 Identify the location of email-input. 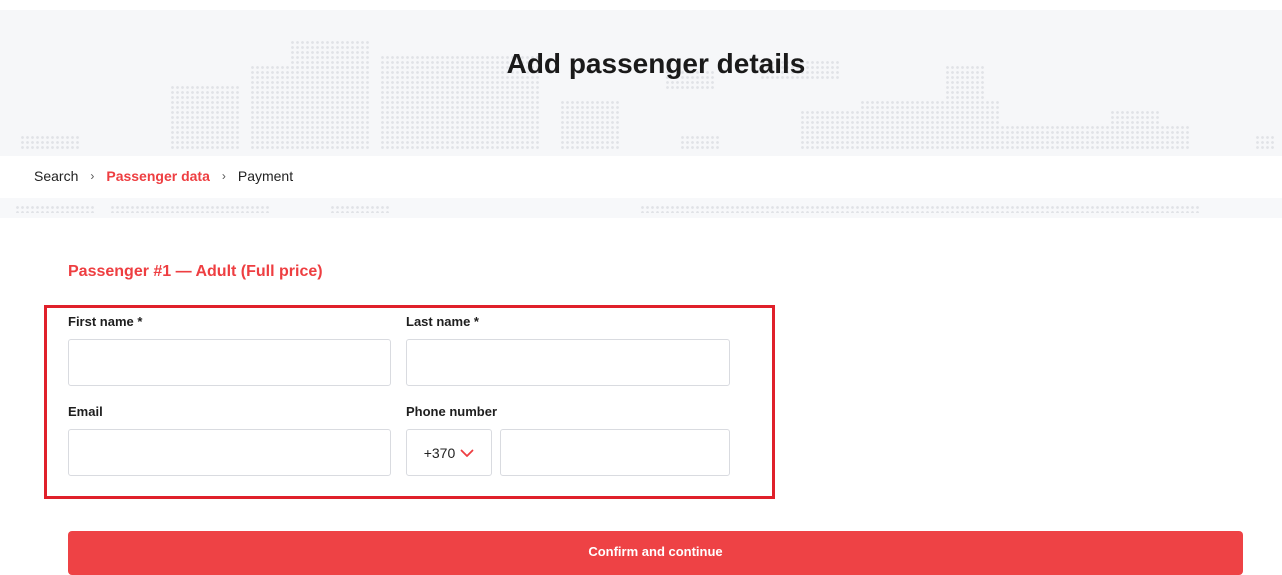
(229, 452).